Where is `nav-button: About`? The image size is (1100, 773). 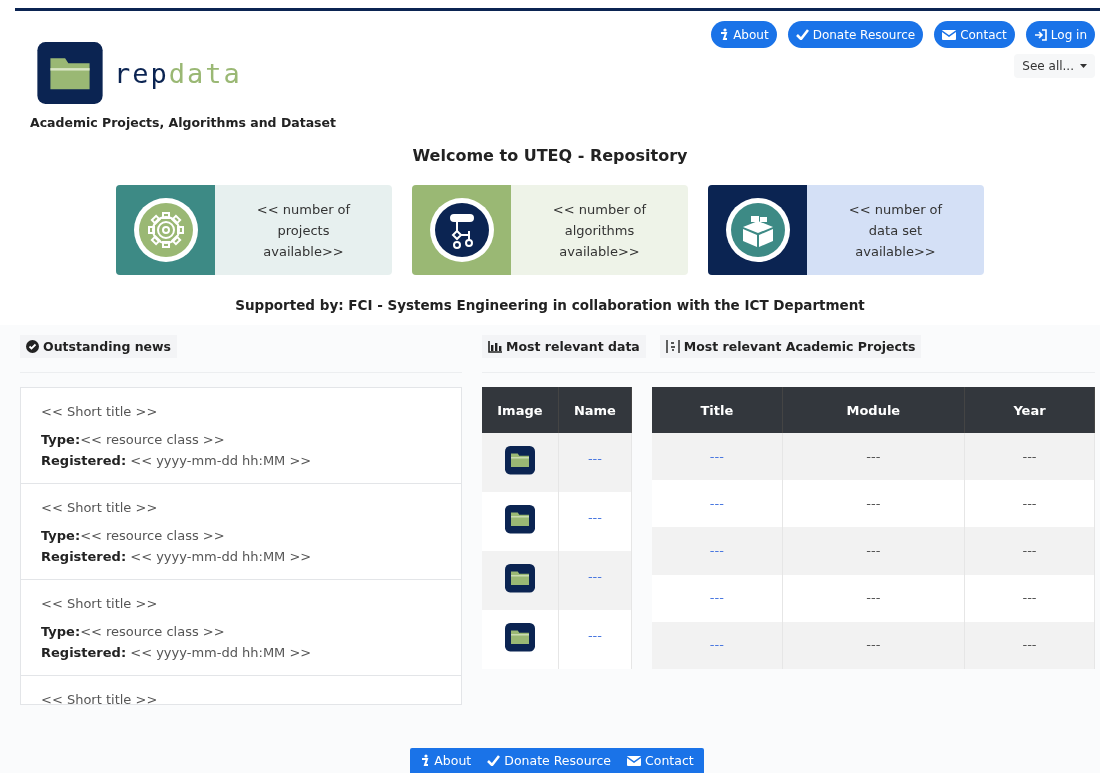
nav-button: About is located at coordinates (744, 34).